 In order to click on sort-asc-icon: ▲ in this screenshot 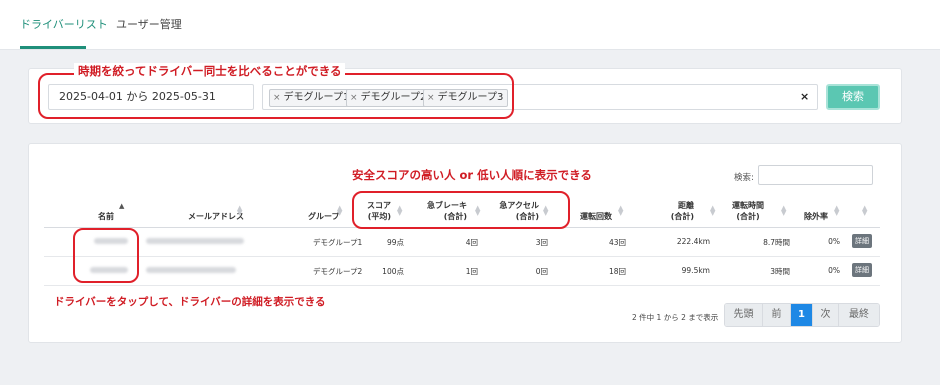, I will do `click(121, 206)`.